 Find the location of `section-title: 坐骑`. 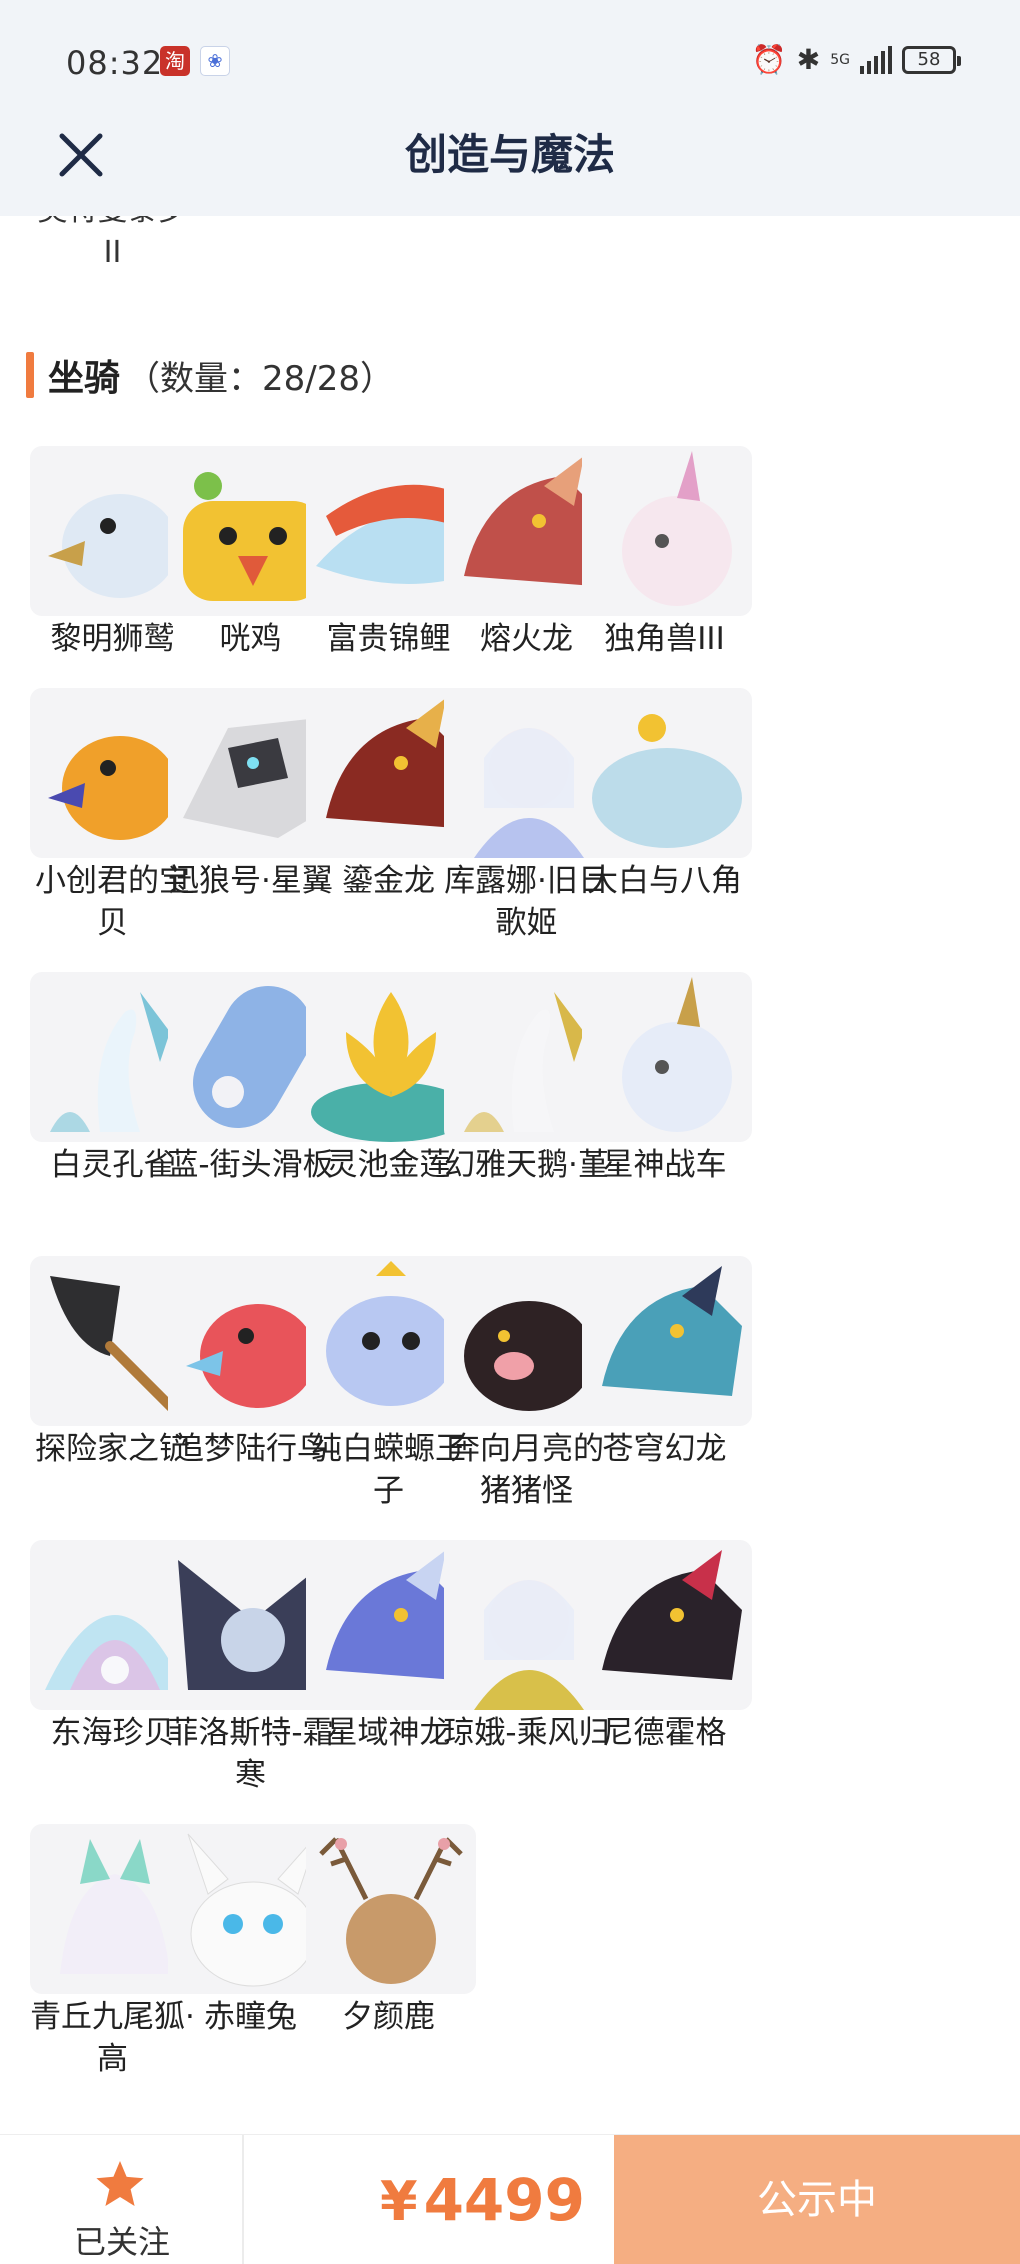

section-title: 坐骑 is located at coordinates (84, 378).